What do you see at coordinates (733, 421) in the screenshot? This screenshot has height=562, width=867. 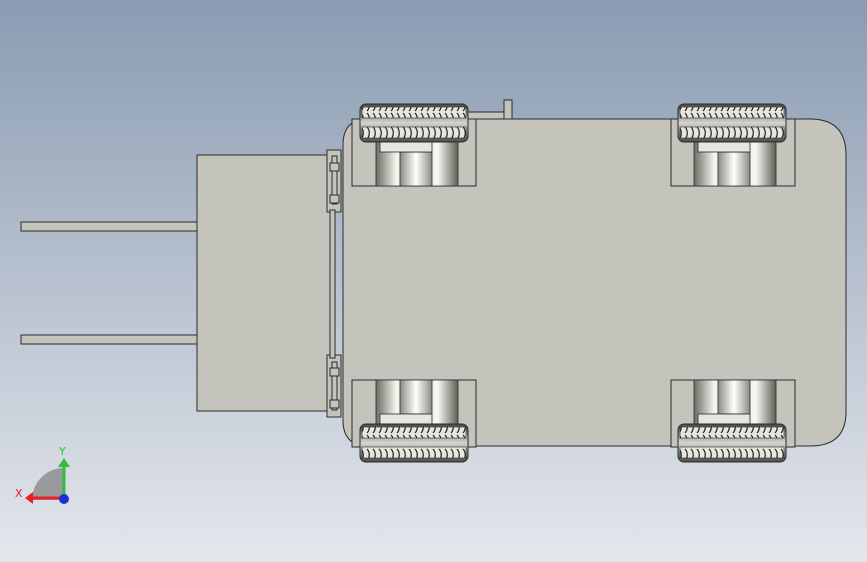 I see `wheel-rear-right` at bounding box center [733, 421].